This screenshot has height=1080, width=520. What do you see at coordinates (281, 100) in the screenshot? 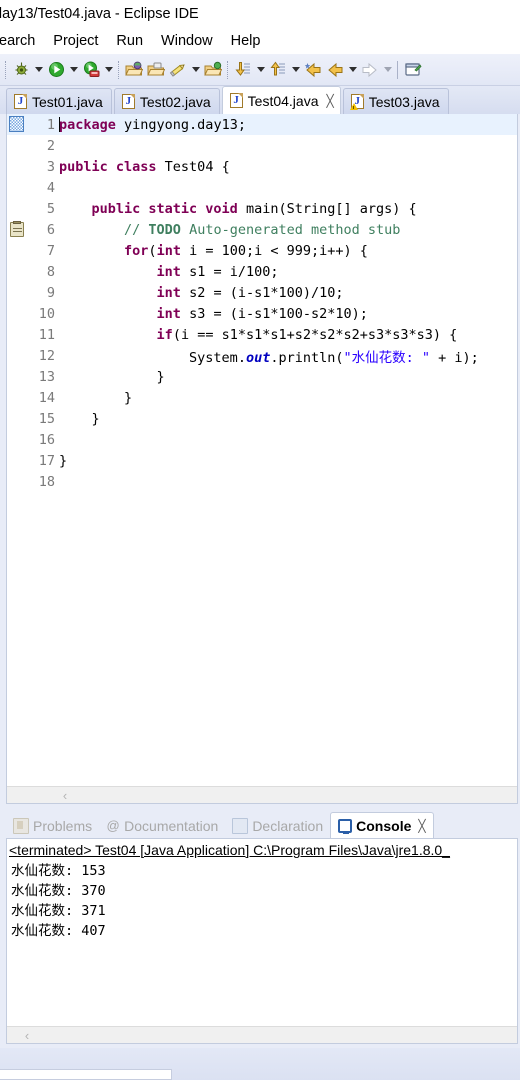
I see `editor-tab-test04-java: J Test04.java ╳` at bounding box center [281, 100].